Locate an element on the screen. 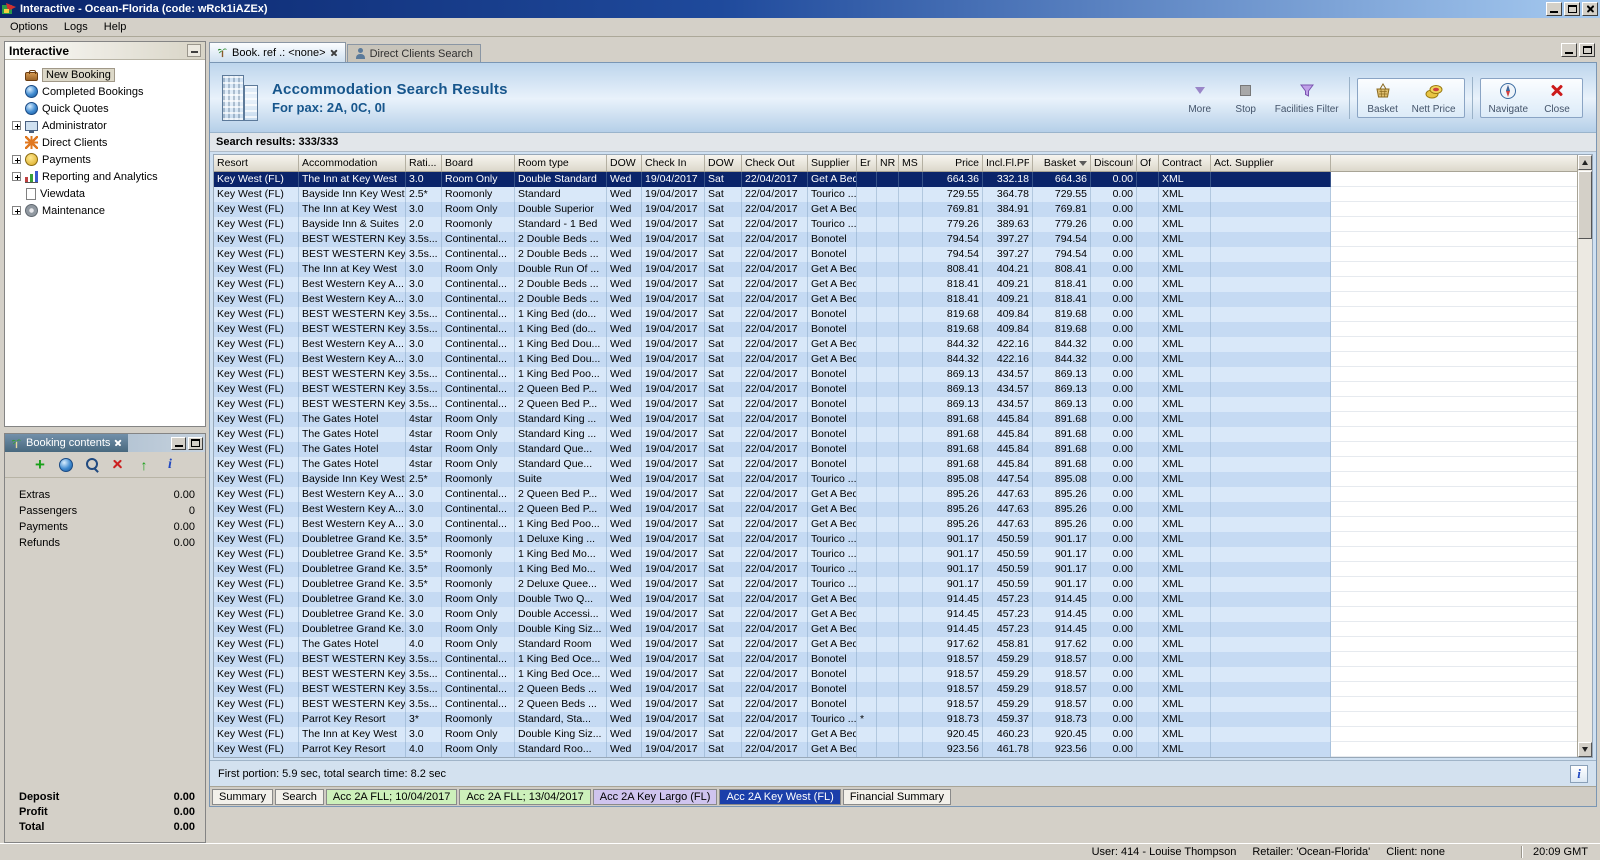  column-header: Er is located at coordinates (867, 163).